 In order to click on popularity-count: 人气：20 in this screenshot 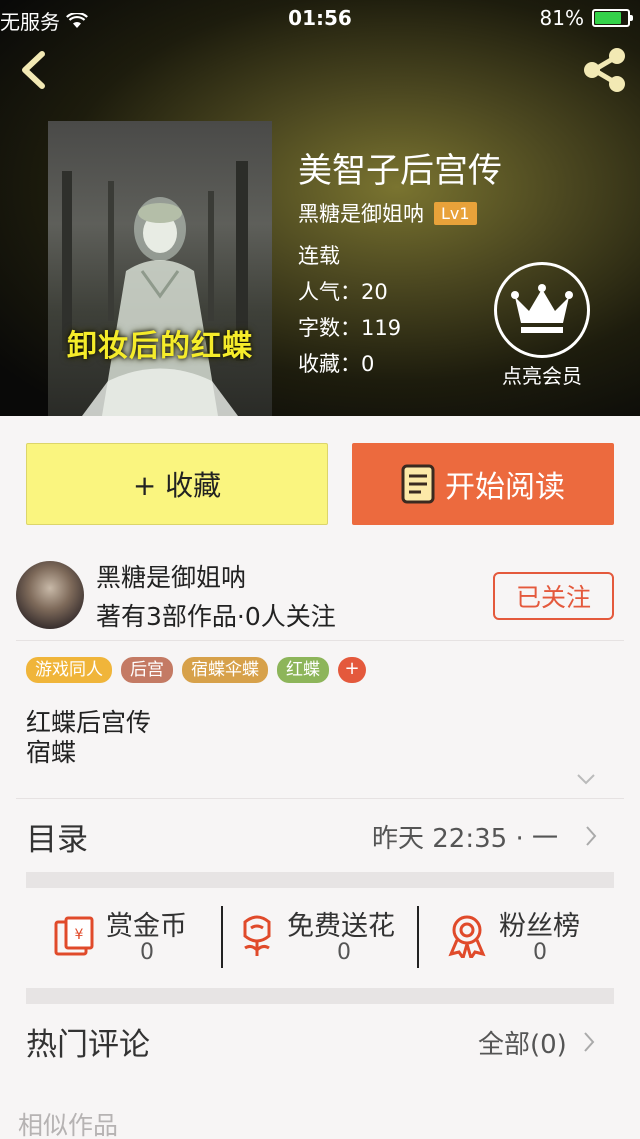, I will do `click(343, 292)`.